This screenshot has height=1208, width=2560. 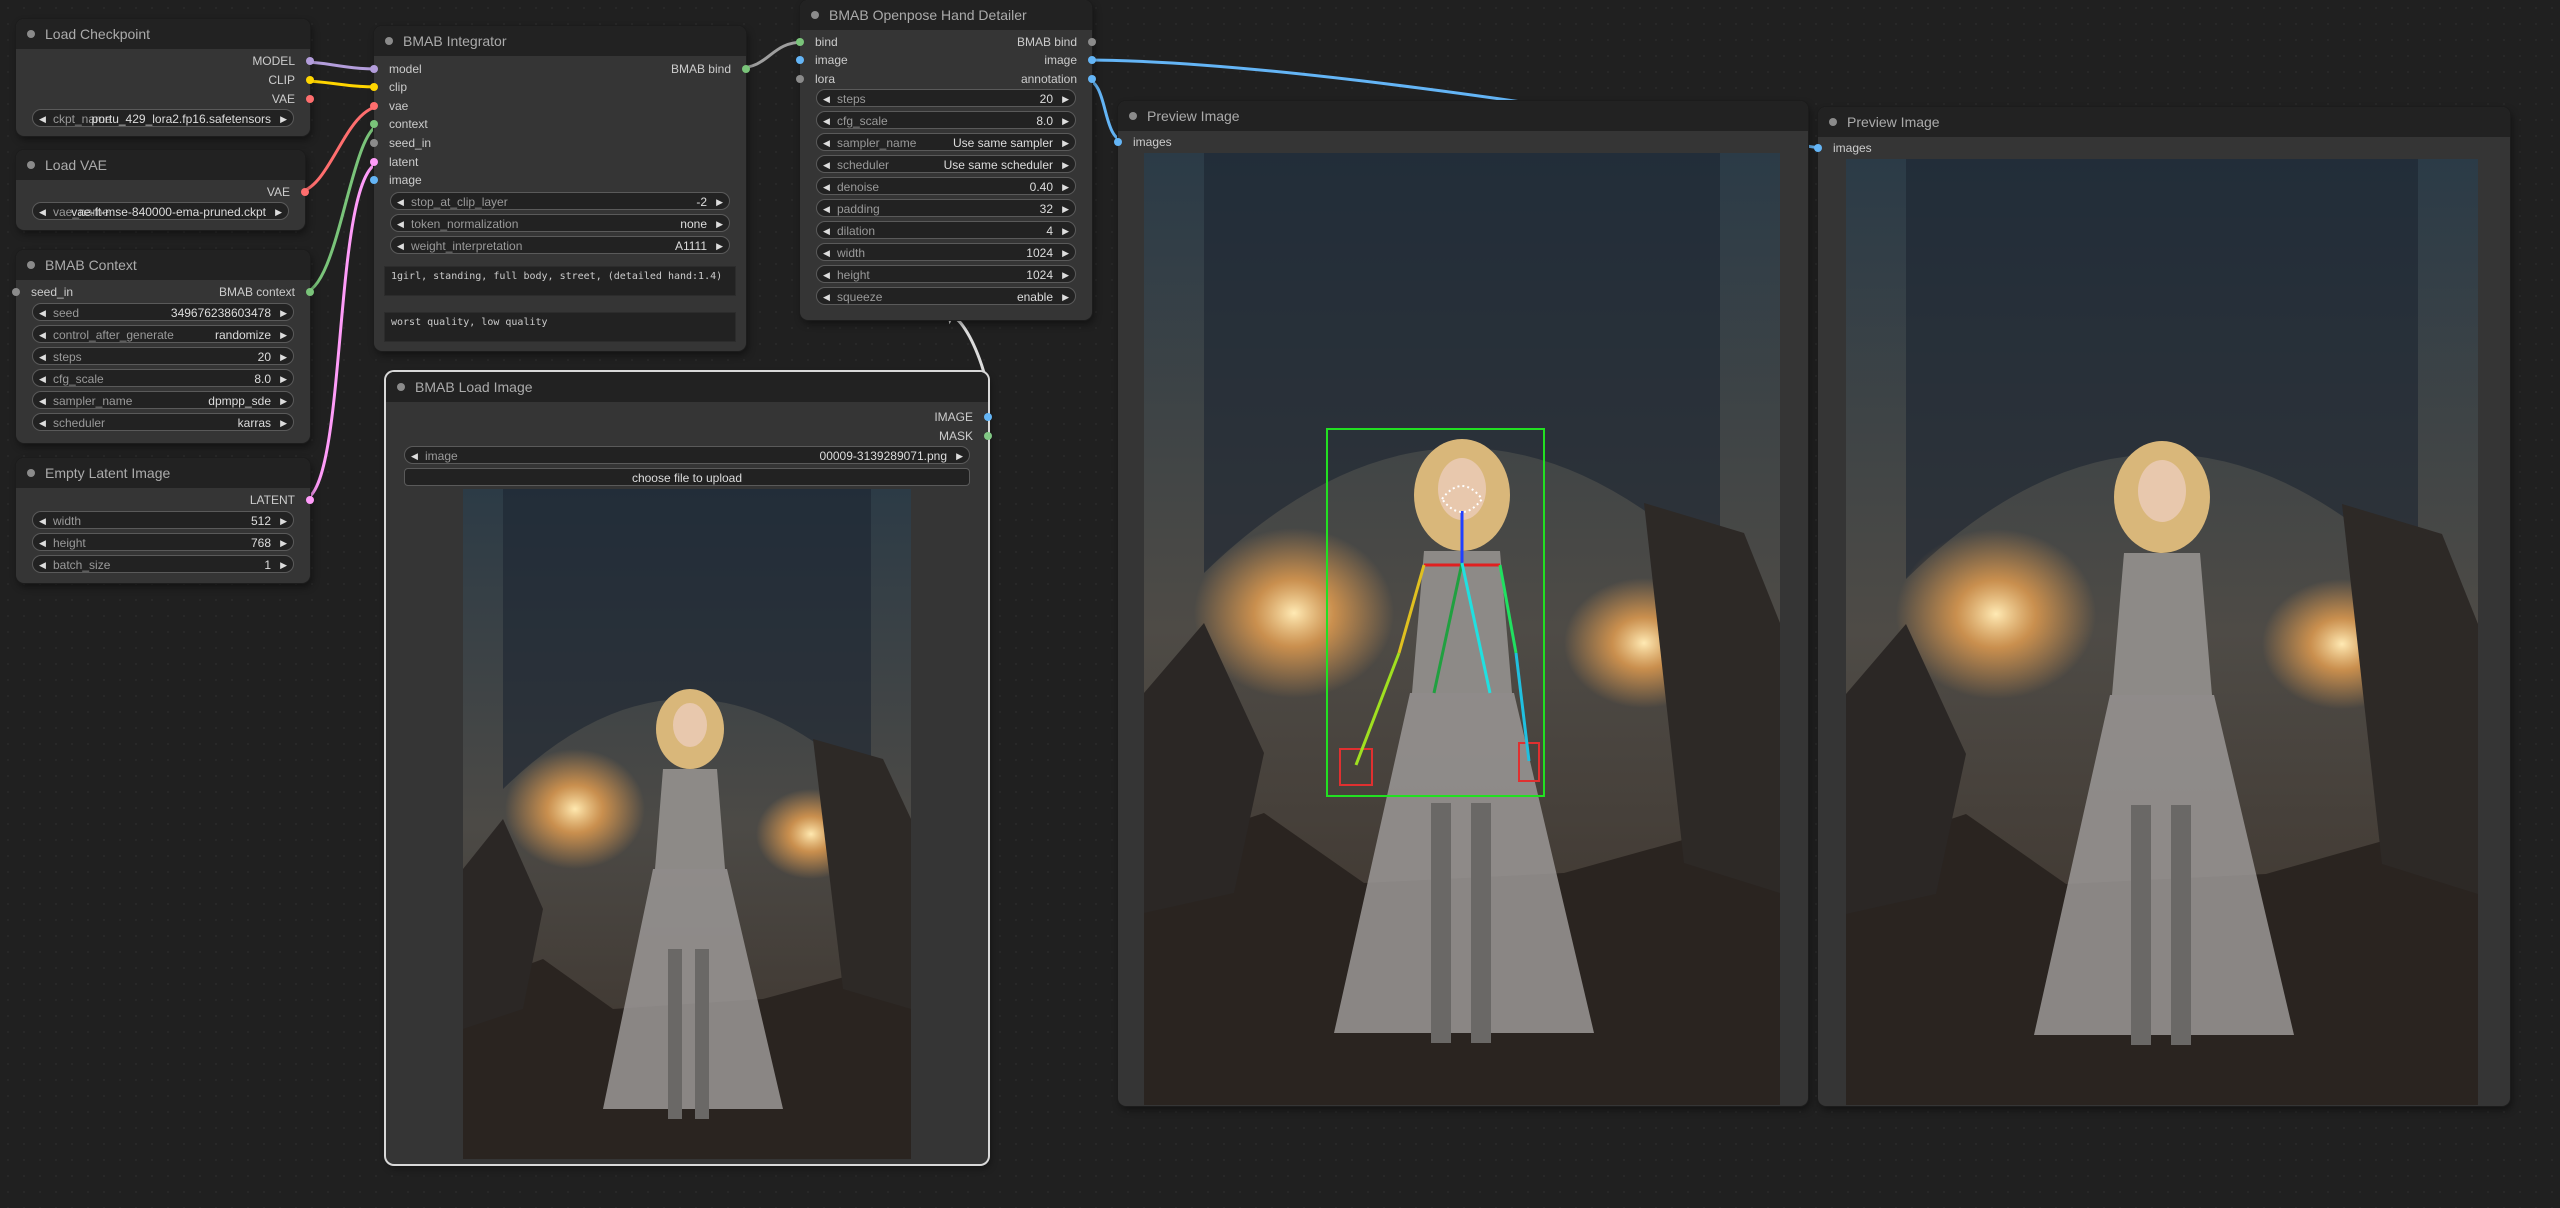 I want to click on stop-at-clip-layer-widget: ◀ stop_at_clip_layer -2 ▶, so click(x=560, y=201).